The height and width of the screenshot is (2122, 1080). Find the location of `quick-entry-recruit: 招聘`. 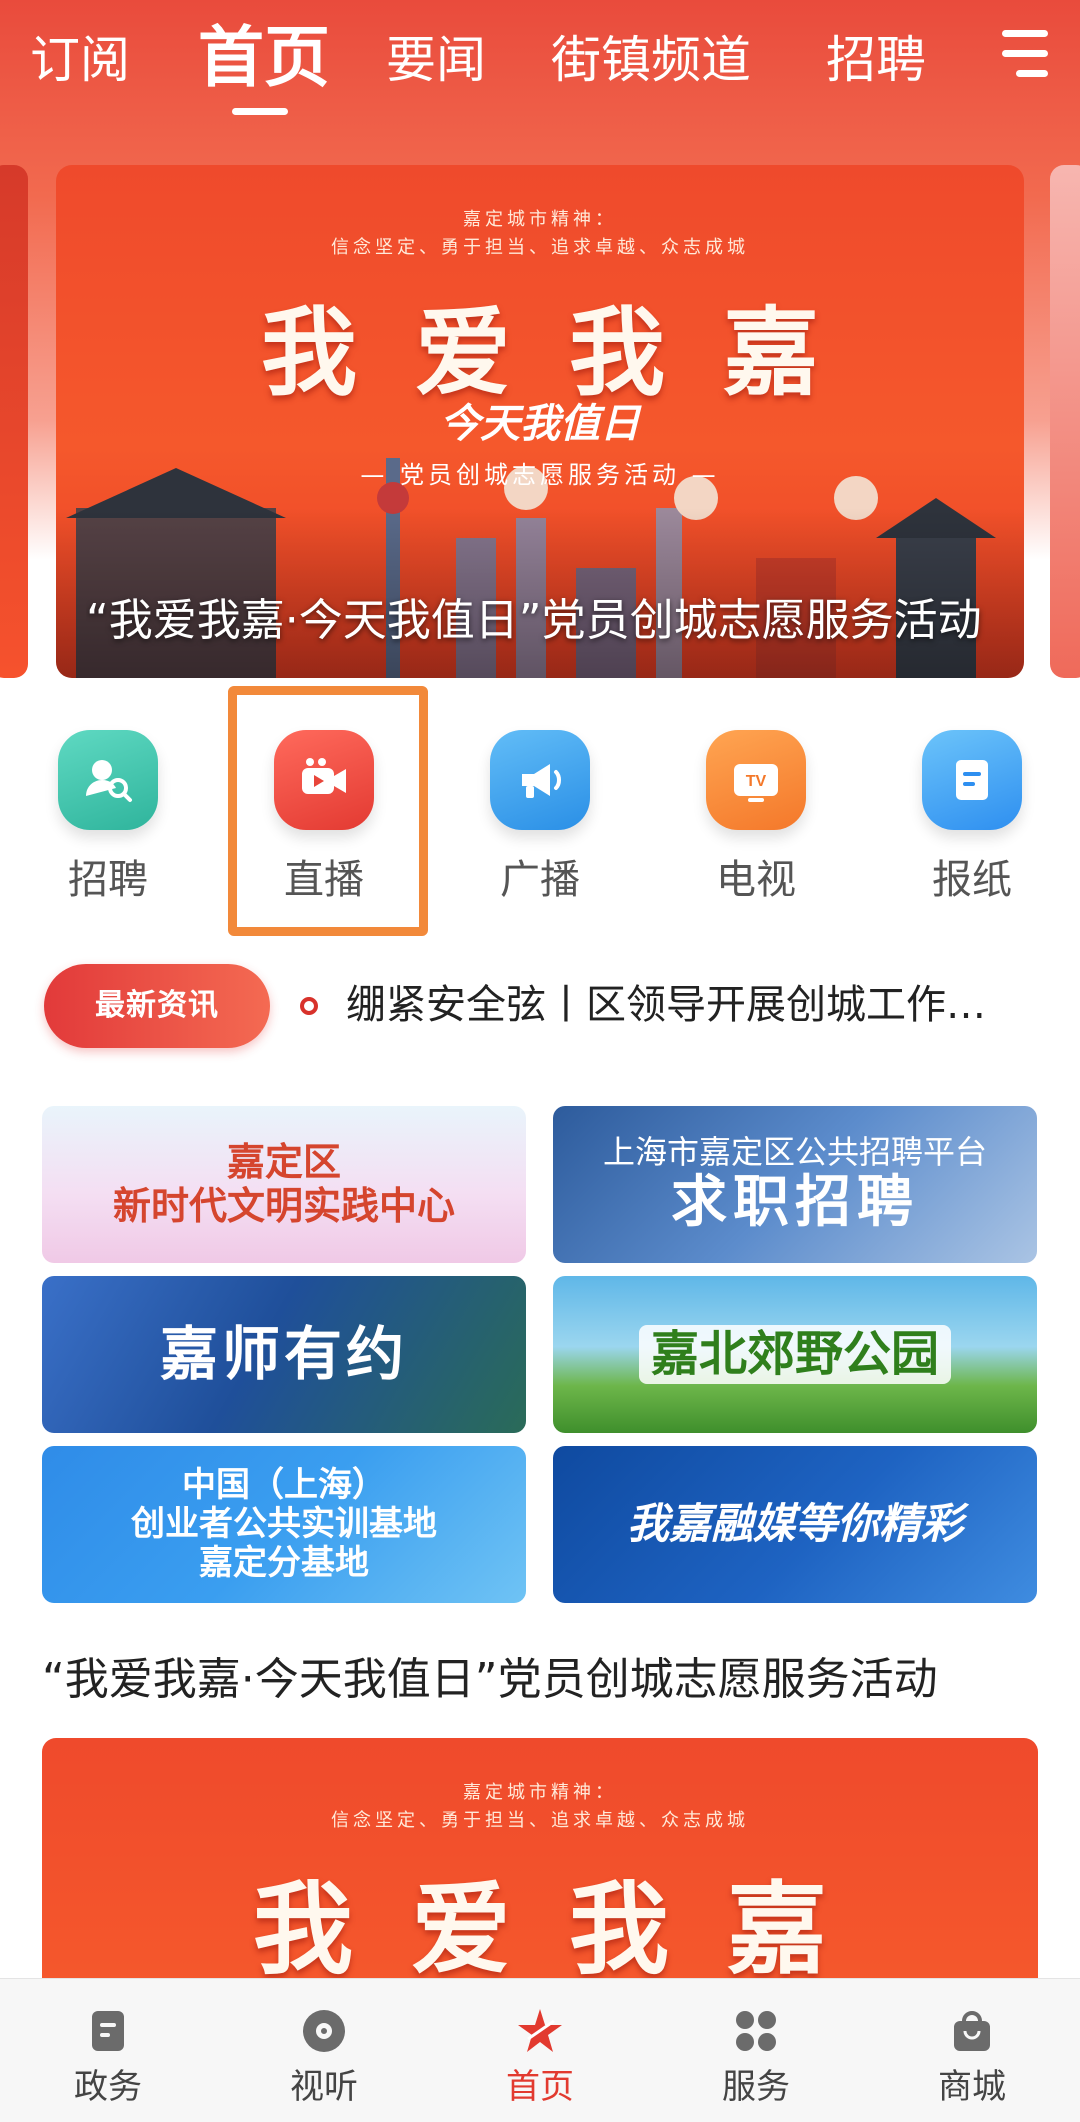

quick-entry-recruit: 招聘 is located at coordinates (108, 830).